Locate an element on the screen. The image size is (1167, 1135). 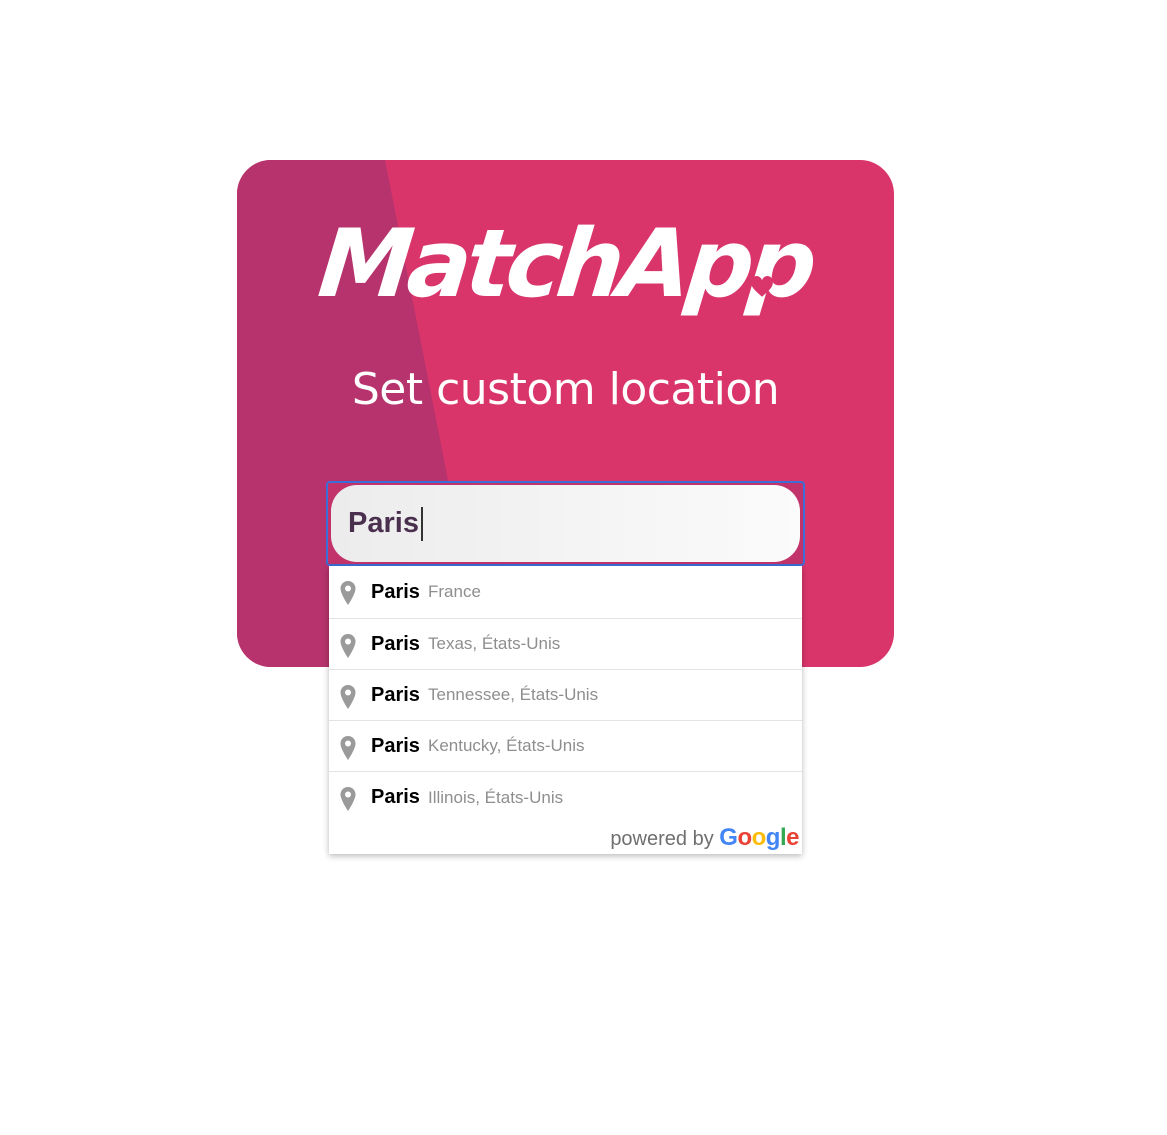
suggestion-item: Paris Kentucky, États-Unis is located at coordinates (565, 746).